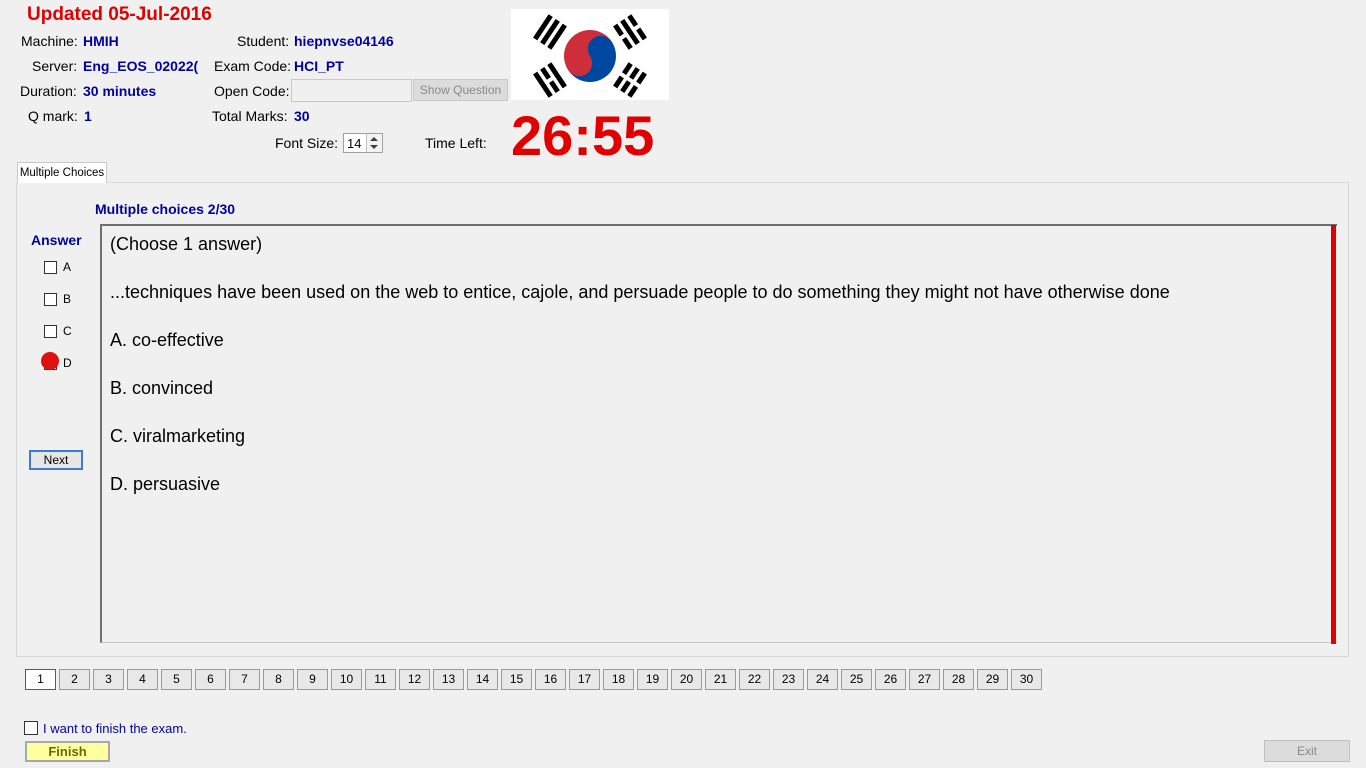 This screenshot has width=1366, height=768. What do you see at coordinates (958, 679) in the screenshot?
I see `page-button-28: 28` at bounding box center [958, 679].